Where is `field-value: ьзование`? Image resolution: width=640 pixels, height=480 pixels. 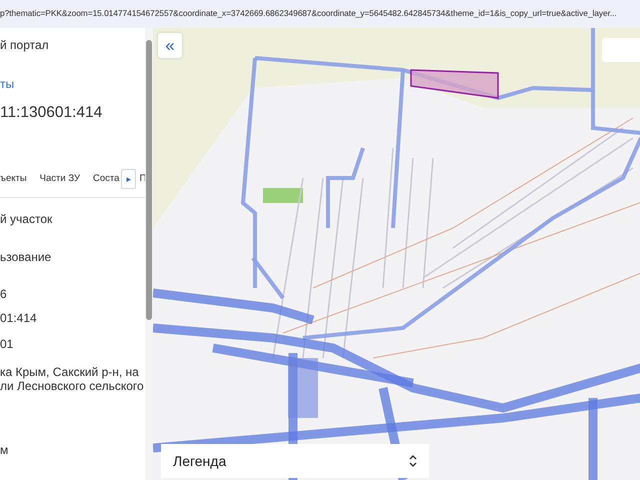
field-value: ьзование is located at coordinates (26, 257).